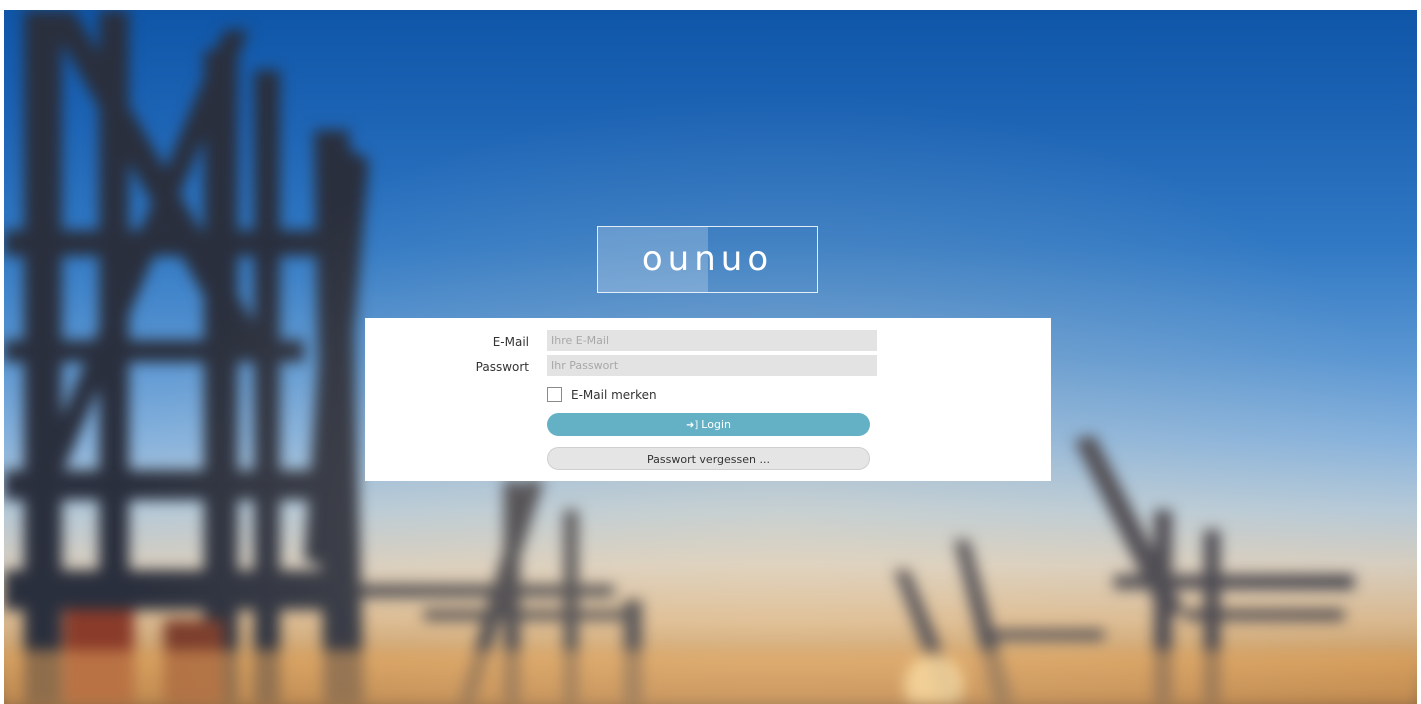 The width and height of the screenshot is (1421, 704). What do you see at coordinates (502, 367) in the screenshot?
I see `password-label: Passwort` at bounding box center [502, 367].